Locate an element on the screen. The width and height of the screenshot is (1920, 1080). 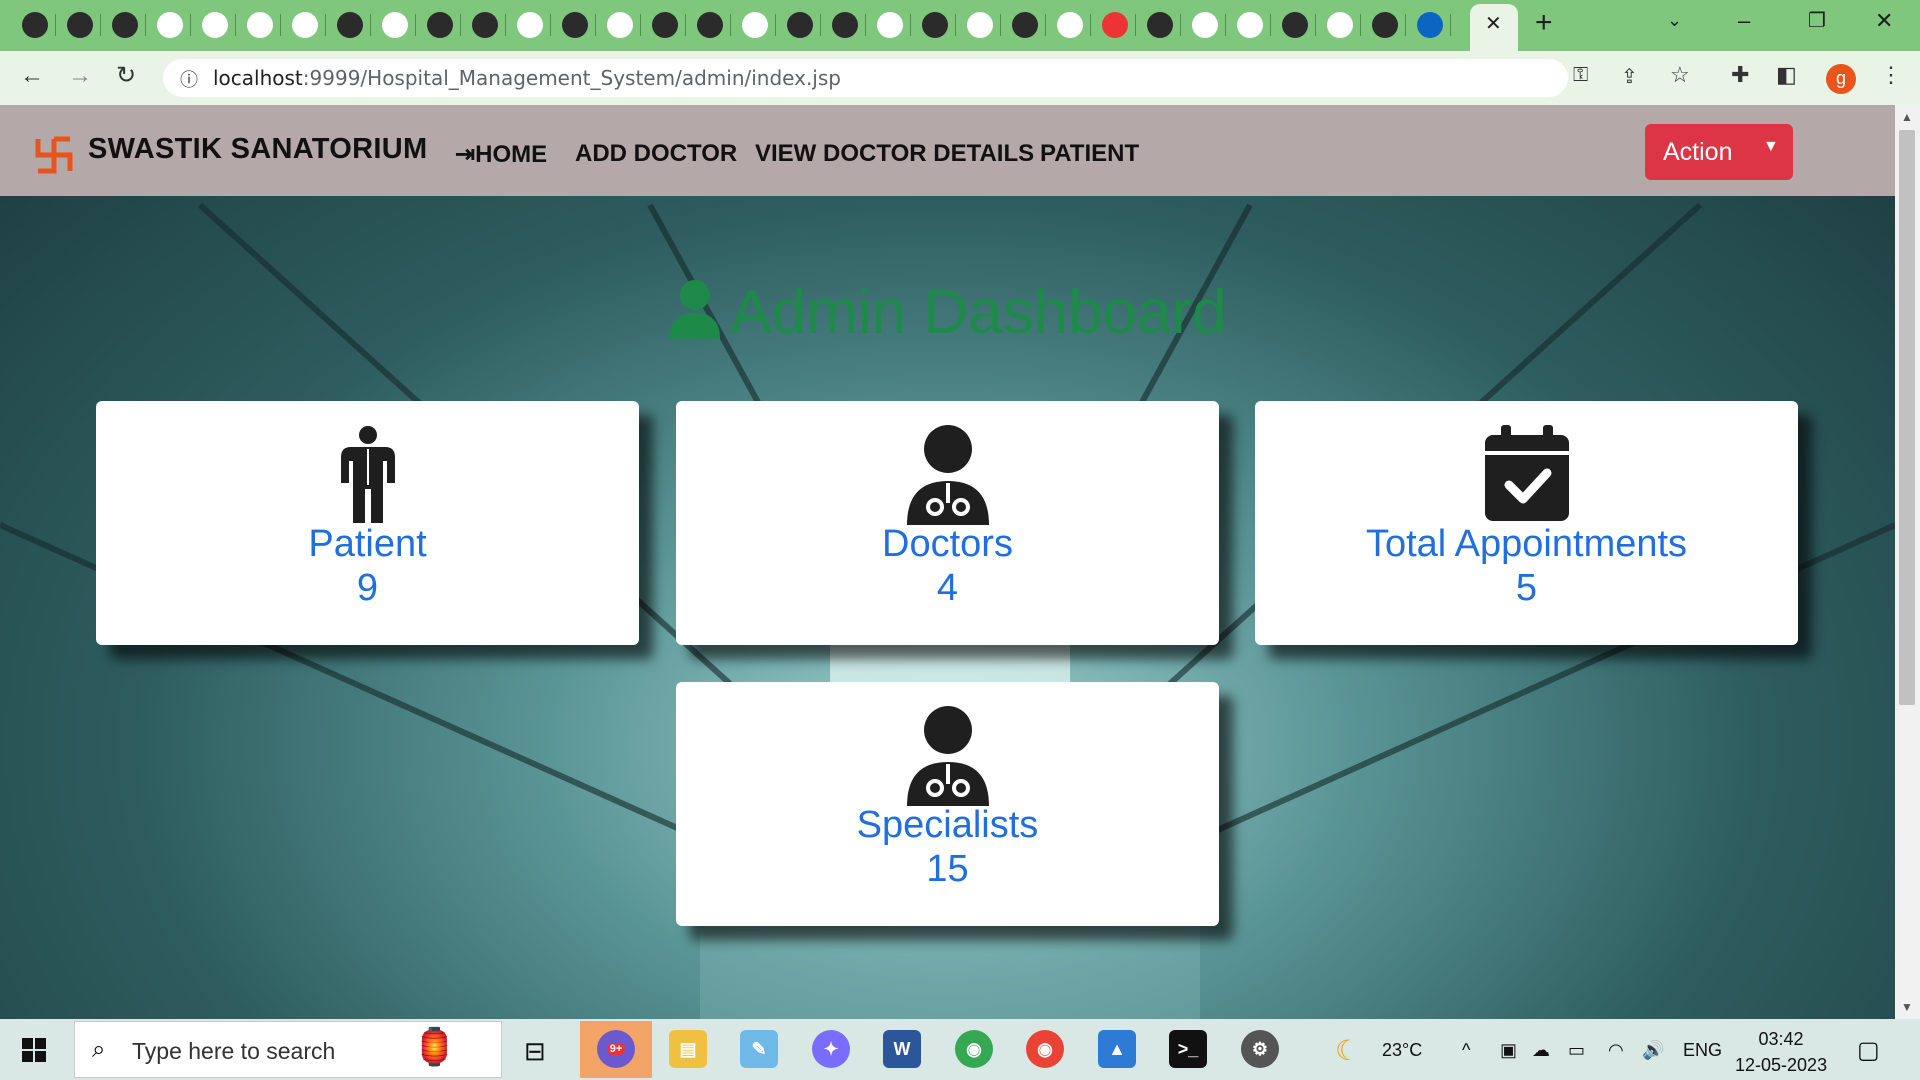
chrome-app-icon: ◉ is located at coordinates (974, 1049).